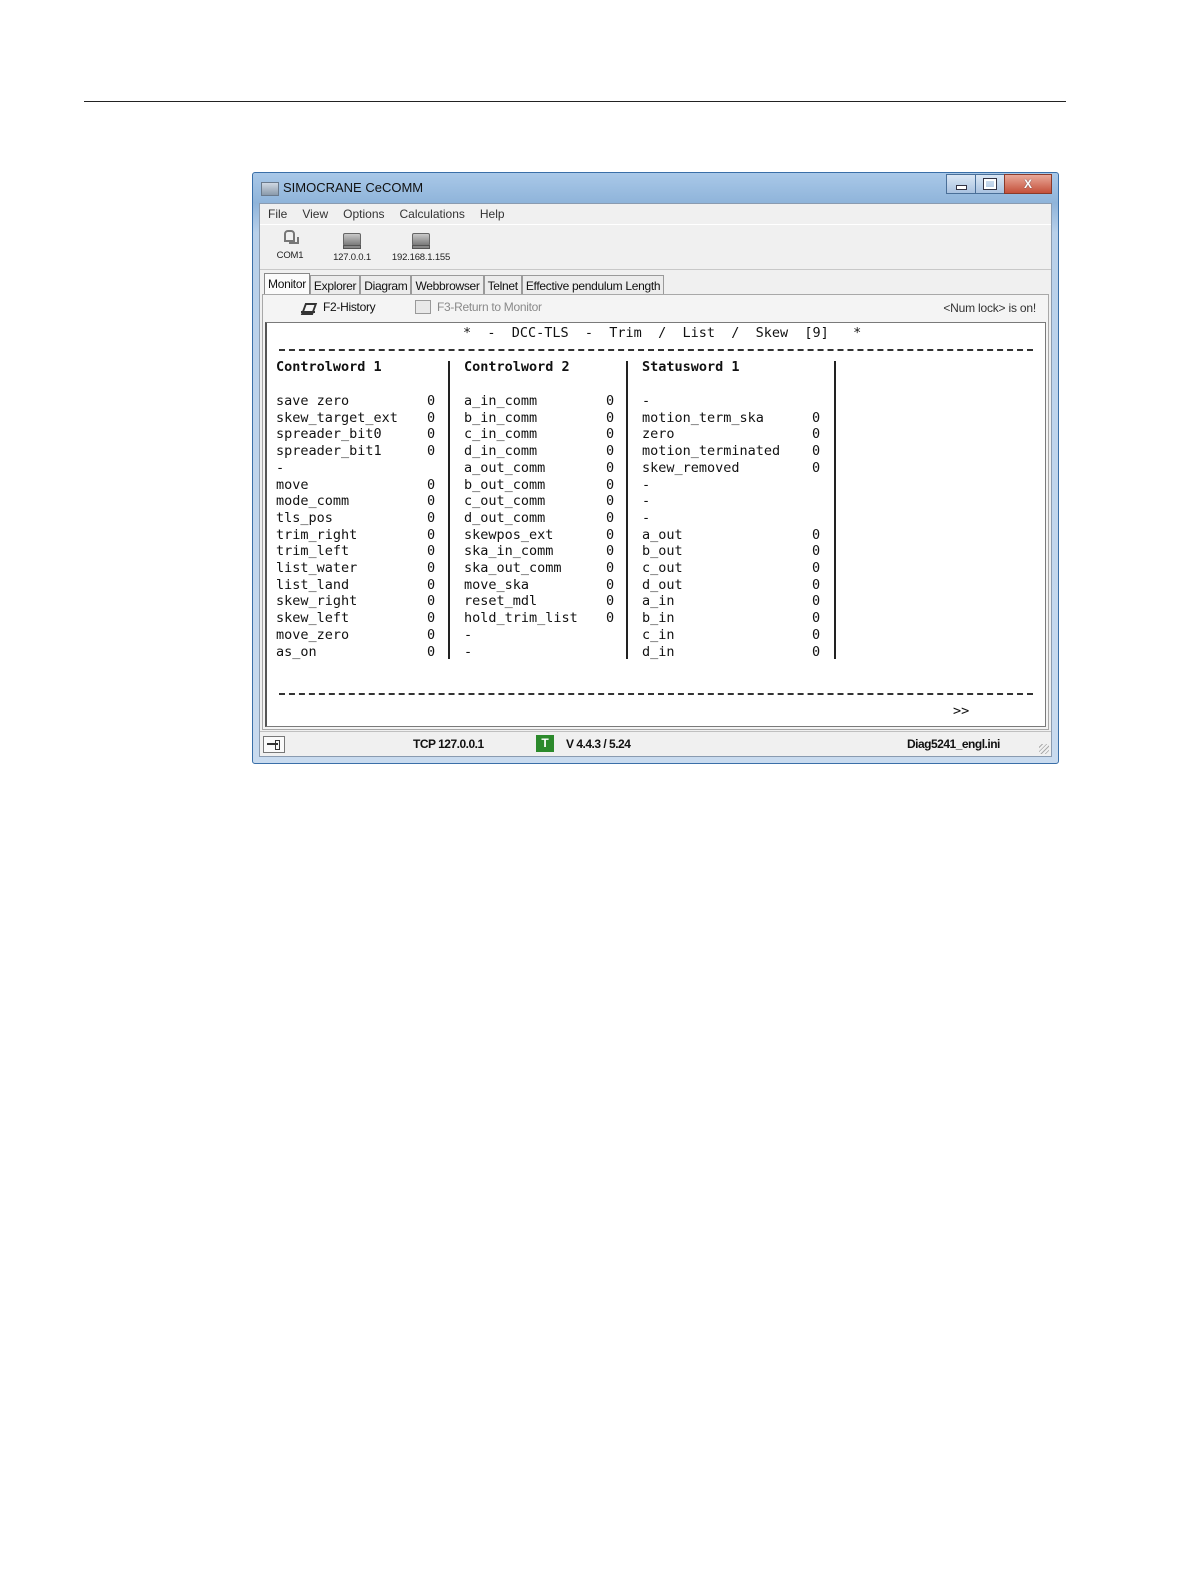 Image resolution: width=1191 pixels, height=1587 pixels. What do you see at coordinates (274, 744) in the screenshot?
I see `pin-icon` at bounding box center [274, 744].